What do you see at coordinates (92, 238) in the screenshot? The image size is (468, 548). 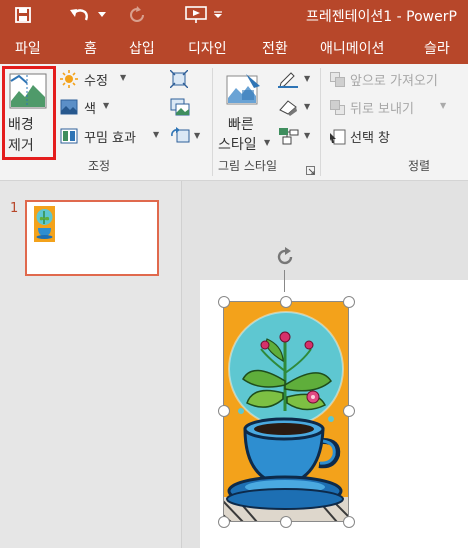 I see `slide-thumbnail` at bounding box center [92, 238].